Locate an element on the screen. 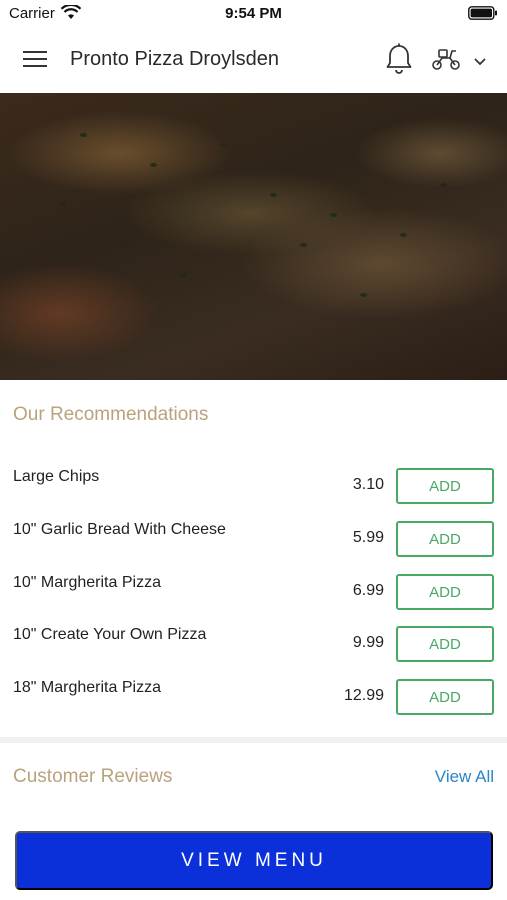 This screenshot has width=507, height=900. status-time: 9:54 PM is located at coordinates (253, 13).